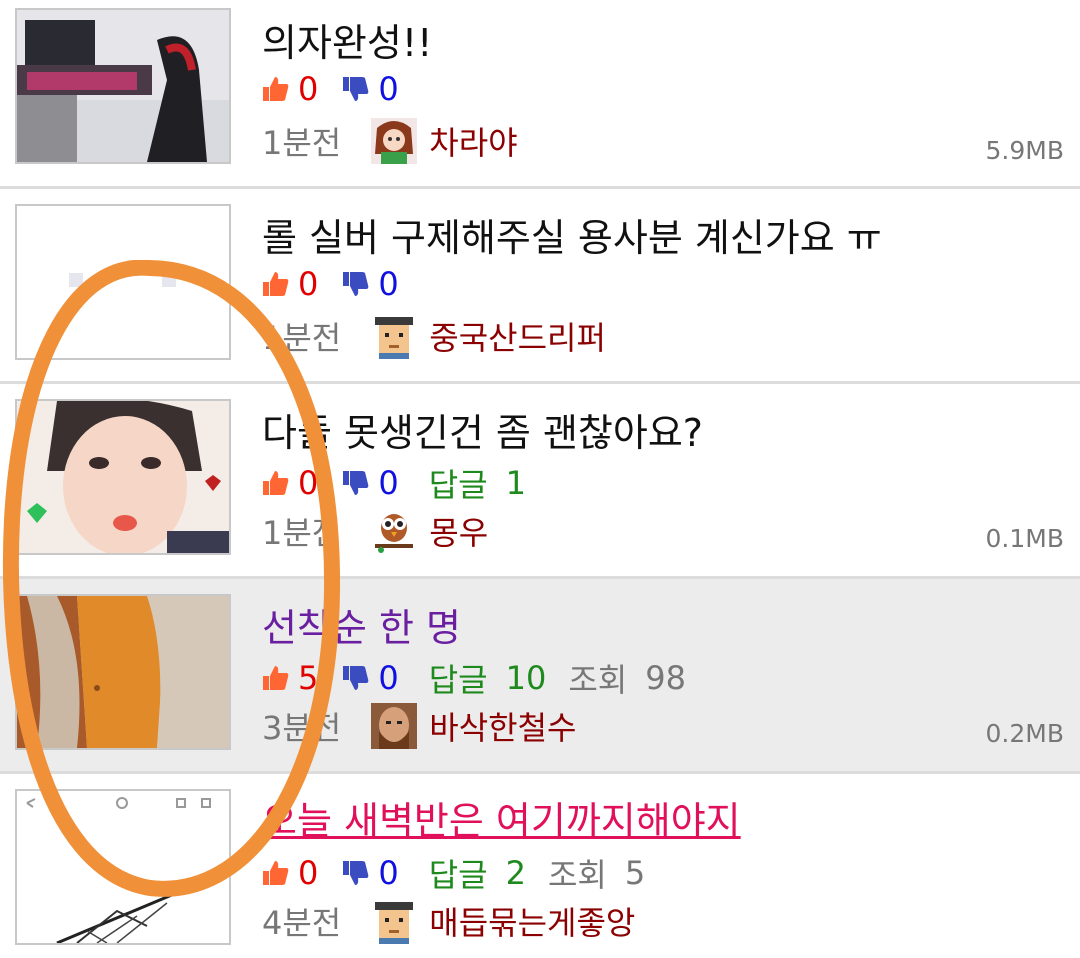 The height and width of the screenshot is (958, 1080). Describe the element at coordinates (515, 873) in the screenshot. I see `reply-count: 2` at that location.